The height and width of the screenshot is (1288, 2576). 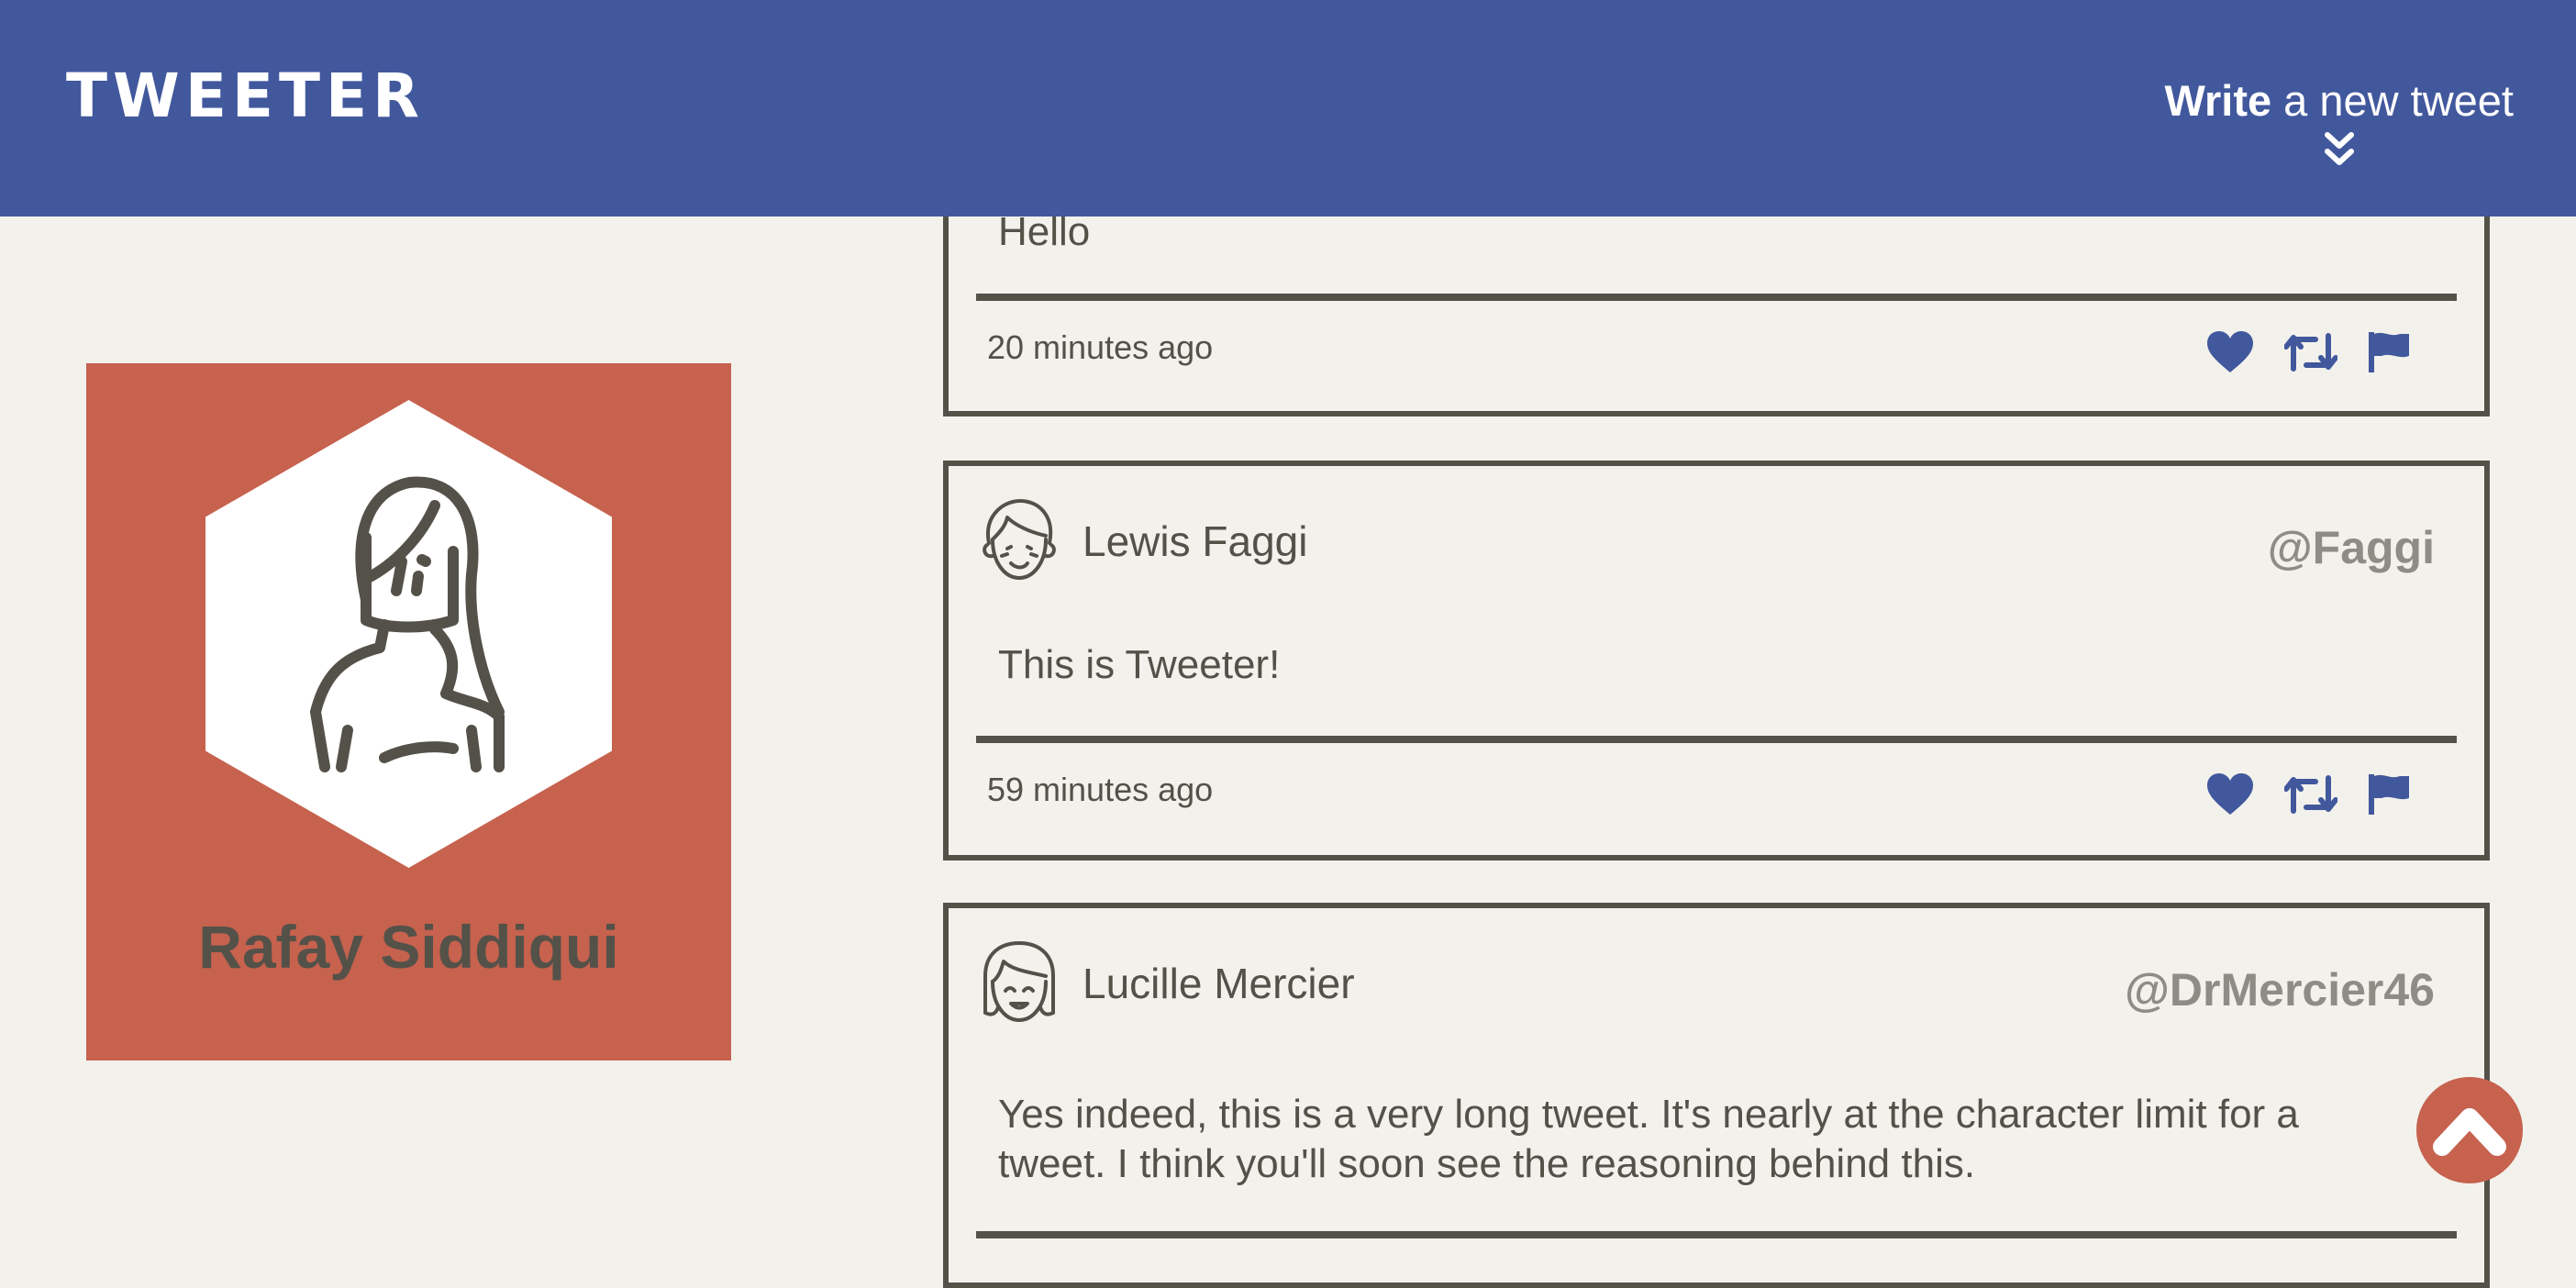 What do you see at coordinates (1100, 347) in the screenshot?
I see `tweet-timestamp: 20 minutes ago` at bounding box center [1100, 347].